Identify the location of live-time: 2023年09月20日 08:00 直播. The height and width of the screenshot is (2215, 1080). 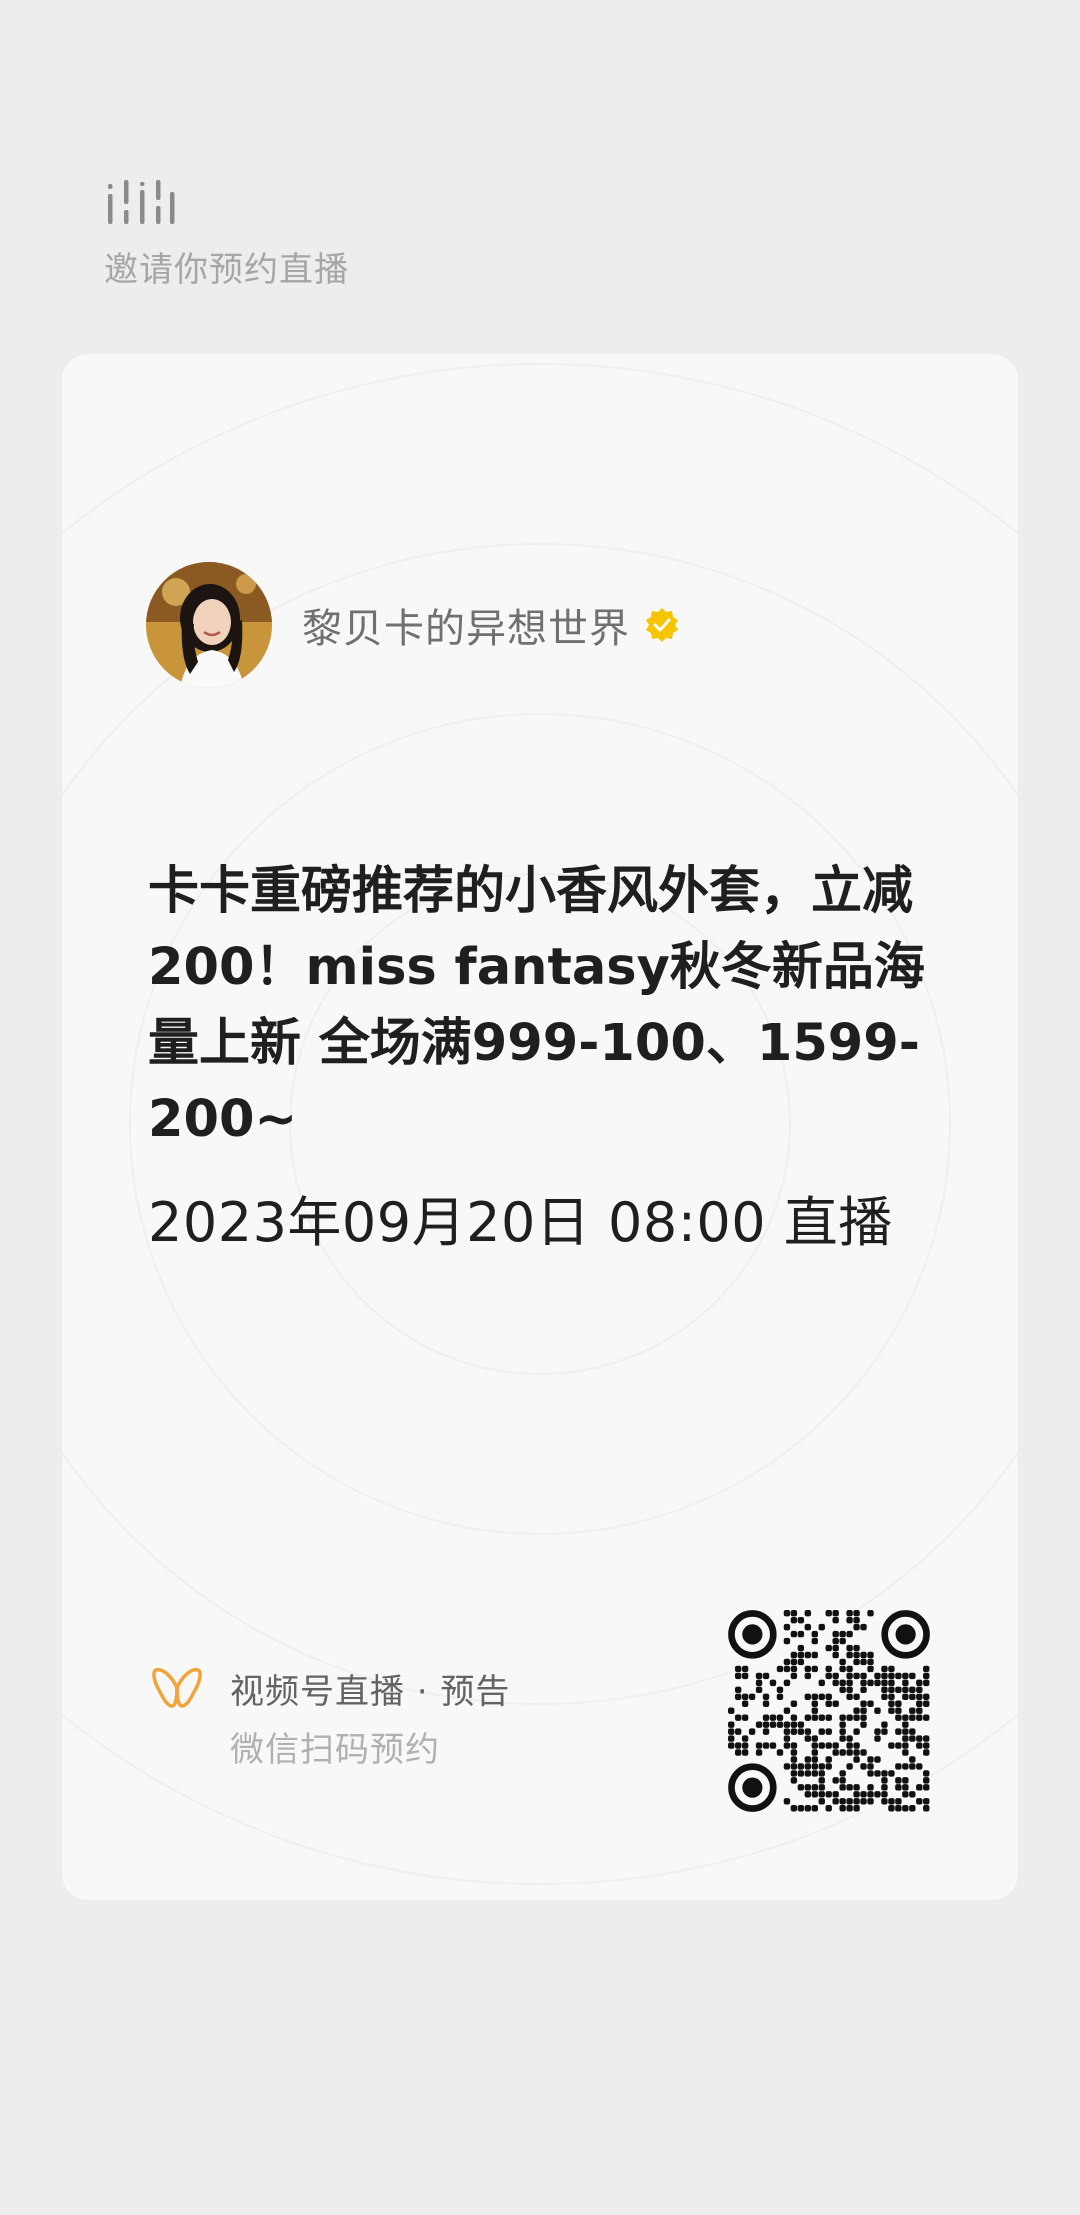
(520, 1222).